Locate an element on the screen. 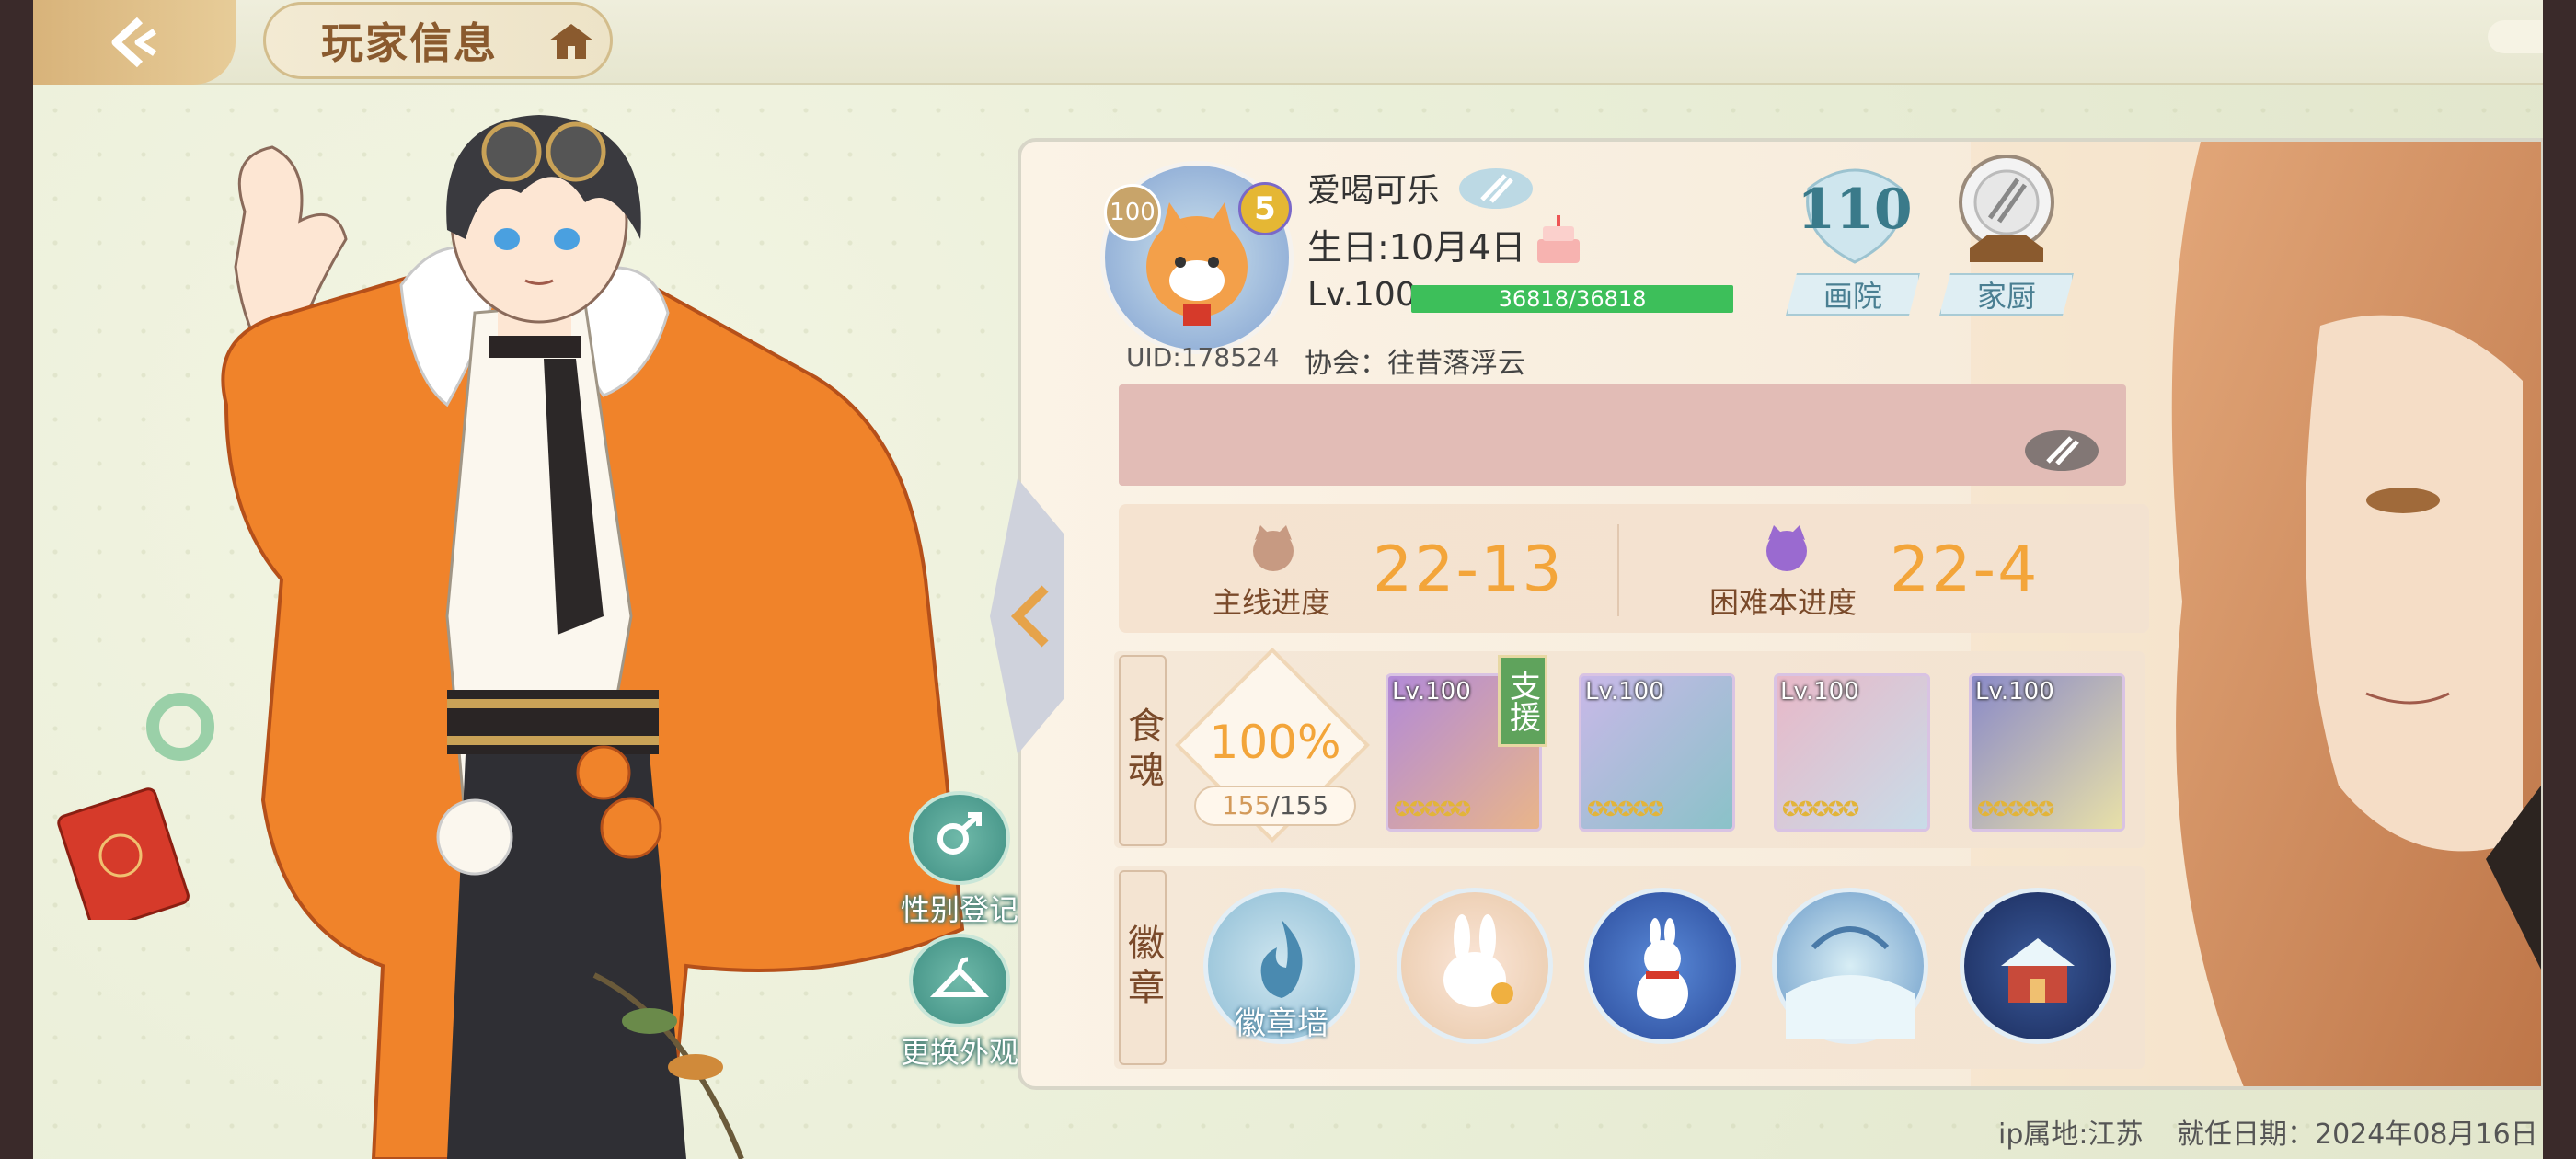  red-envelope-decoration is located at coordinates (123, 853).